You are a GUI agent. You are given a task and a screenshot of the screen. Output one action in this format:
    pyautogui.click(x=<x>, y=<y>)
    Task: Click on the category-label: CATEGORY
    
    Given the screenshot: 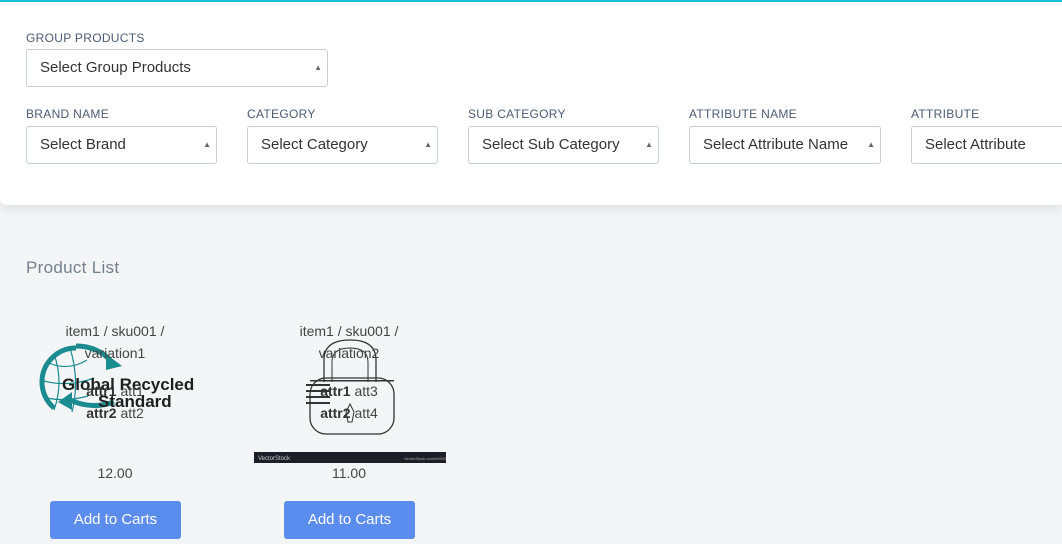 What is the action you would take?
    pyautogui.click(x=281, y=114)
    